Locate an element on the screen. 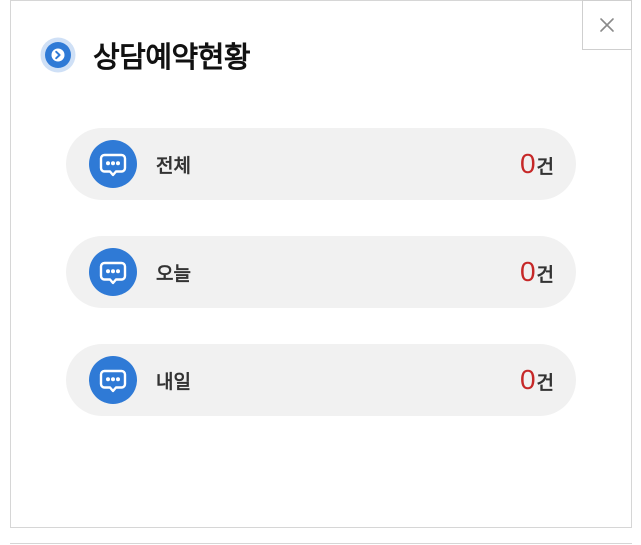 This screenshot has height=545, width=641. stat-row-all: 전체 0 건 is located at coordinates (321, 164).